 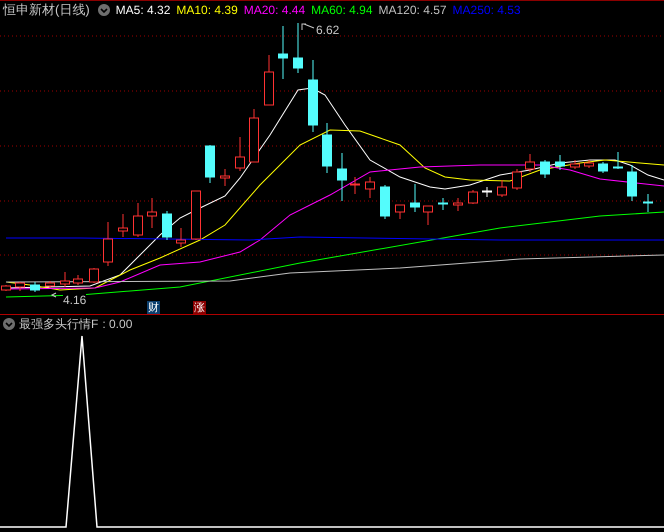 What do you see at coordinates (153, 307) in the screenshot?
I see `event-marker: 财` at bounding box center [153, 307].